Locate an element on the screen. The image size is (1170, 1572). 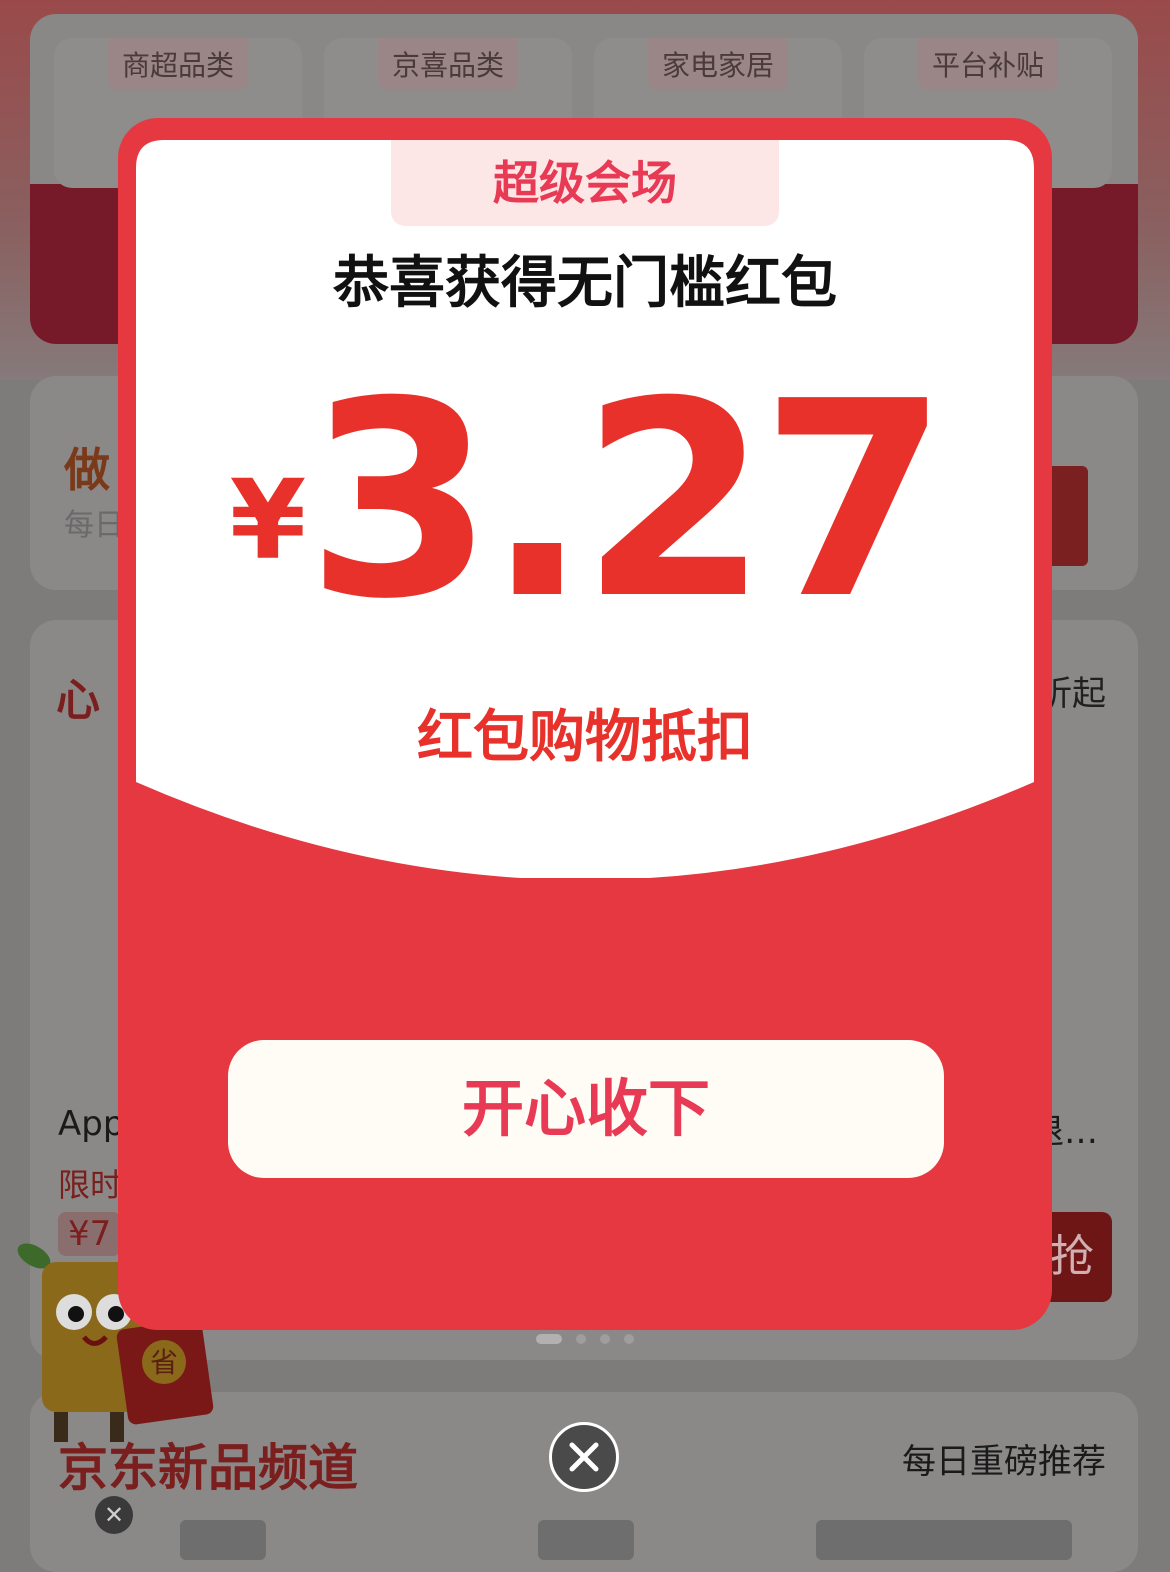
currency-symbol: ¥ is located at coordinates (268, 520).